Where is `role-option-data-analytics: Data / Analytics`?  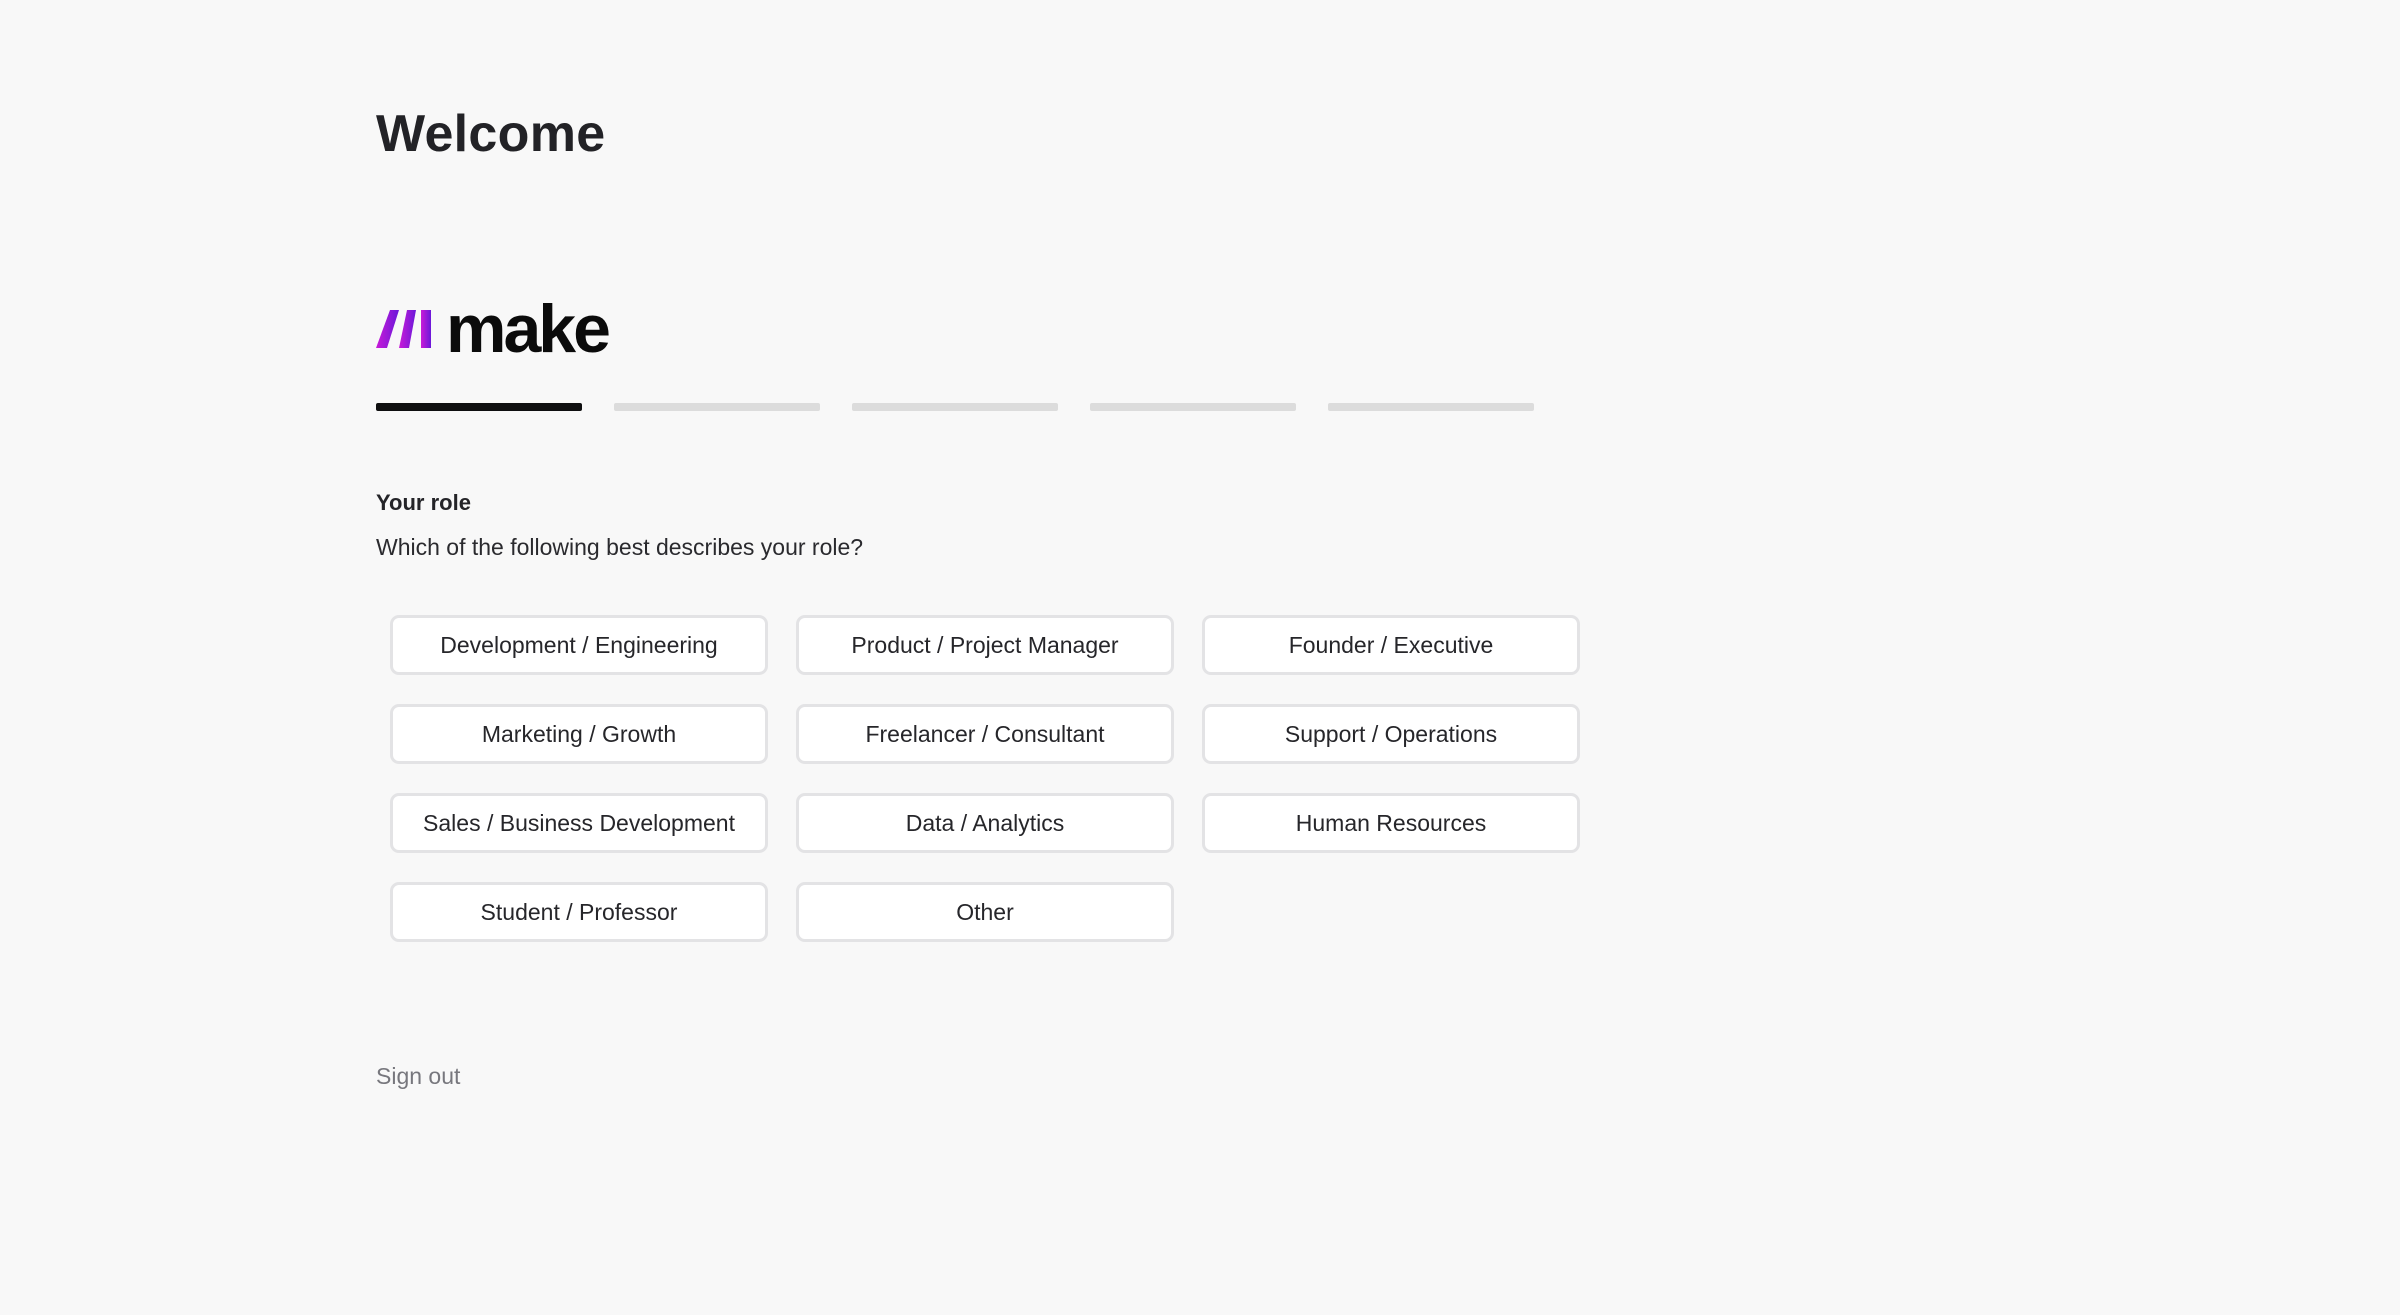 role-option-data-analytics: Data / Analytics is located at coordinates (985, 823).